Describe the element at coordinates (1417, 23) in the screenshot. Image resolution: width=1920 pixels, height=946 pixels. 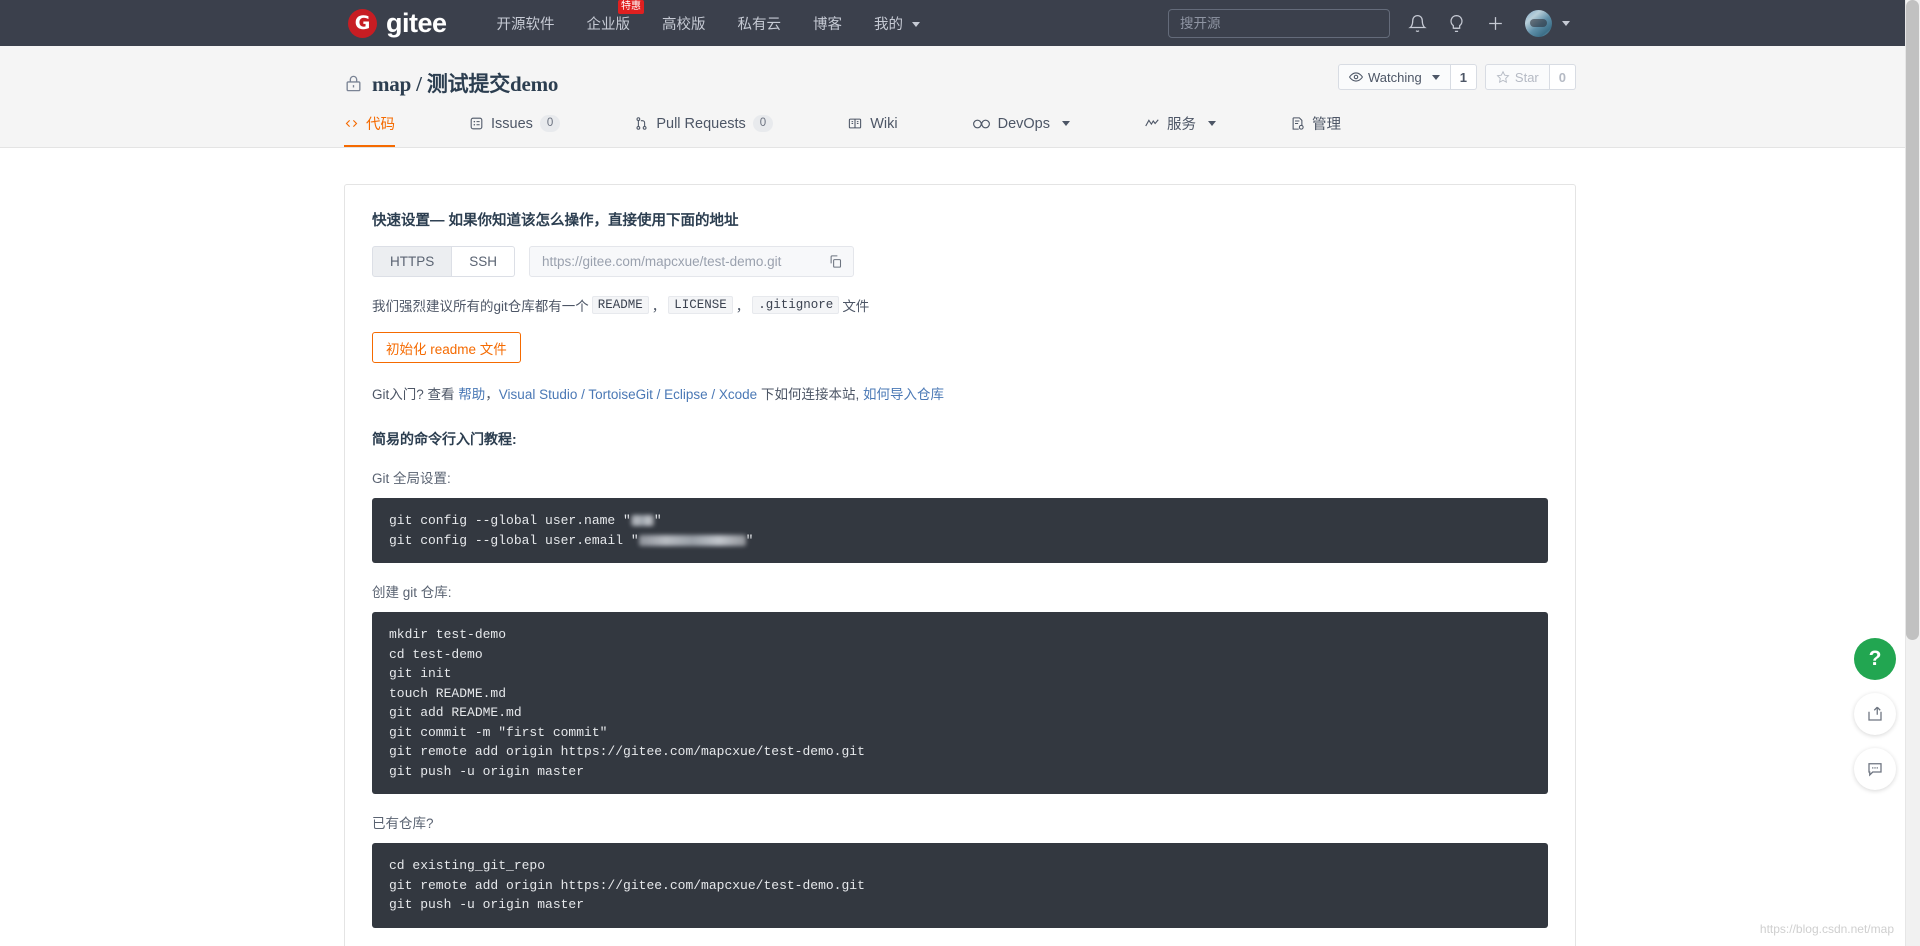
I see `bell-icon` at that location.